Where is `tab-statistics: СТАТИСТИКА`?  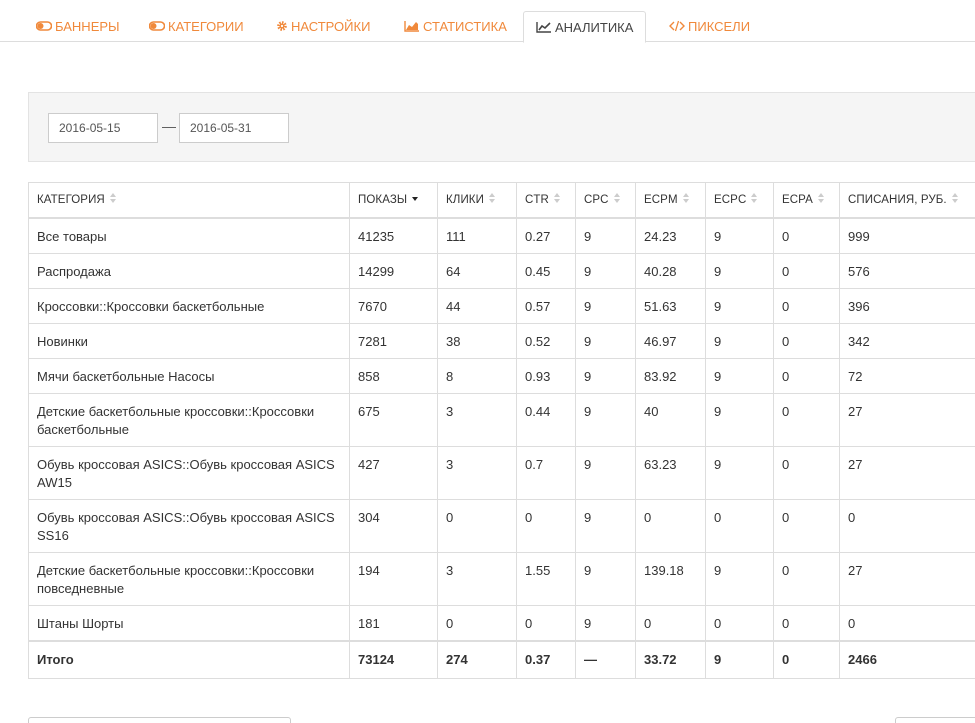
tab-statistics: СТАТИСТИКА is located at coordinates (455, 26).